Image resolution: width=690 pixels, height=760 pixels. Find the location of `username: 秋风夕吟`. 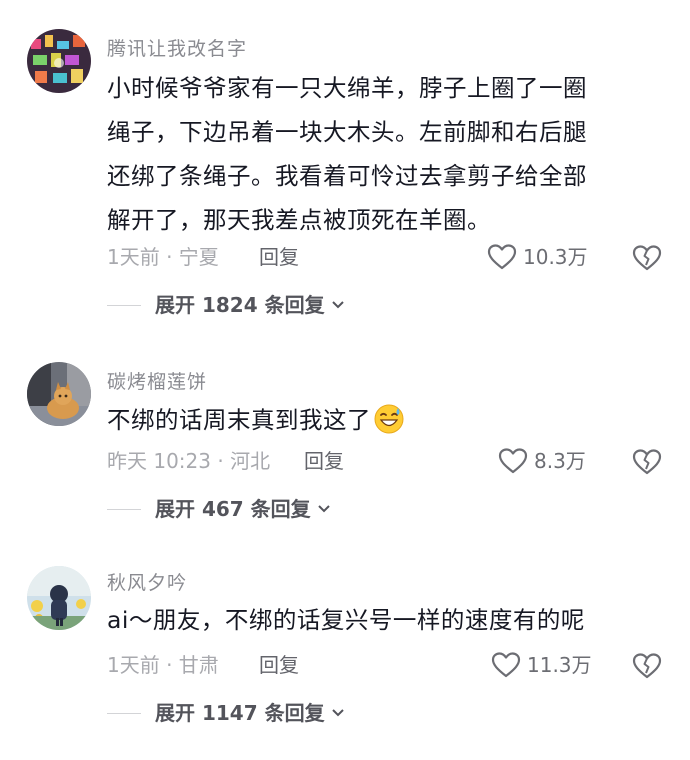

username: 秋风夕吟 is located at coordinates (147, 581).